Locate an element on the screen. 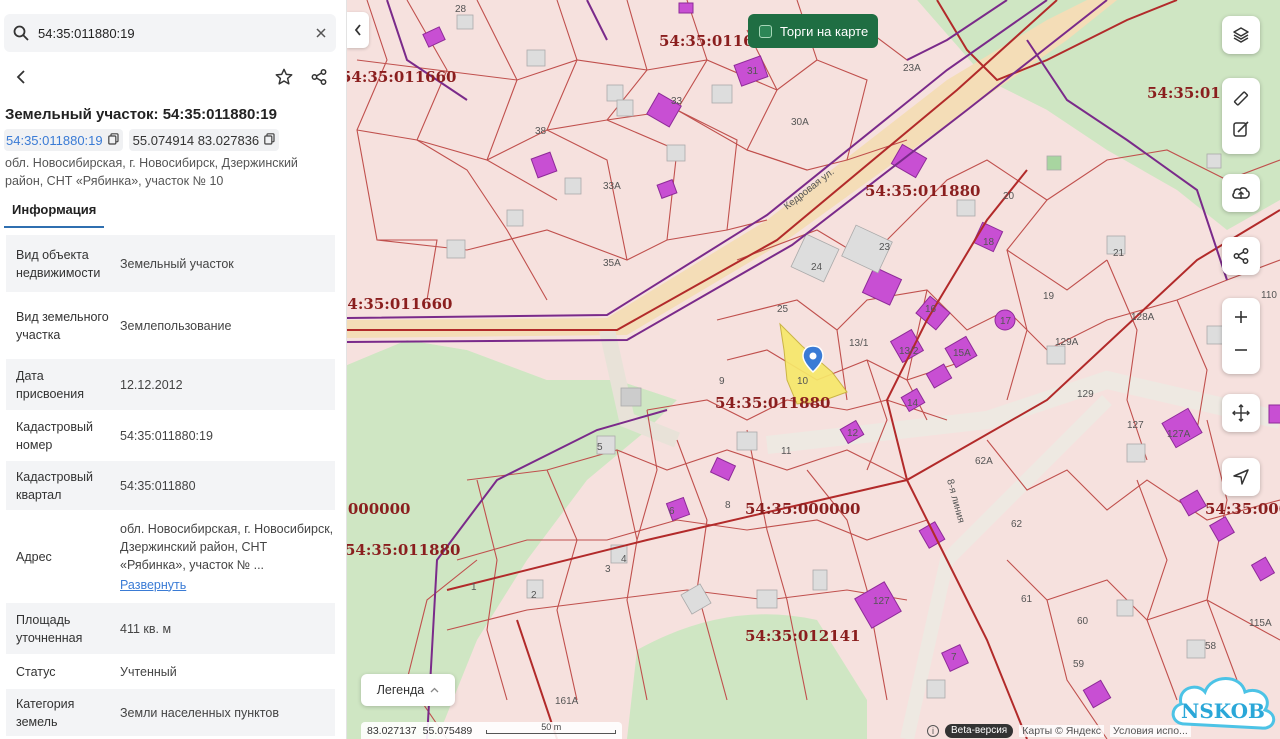 This screenshot has height=739, width=1280. parcel-number: 7 is located at coordinates (954, 657).